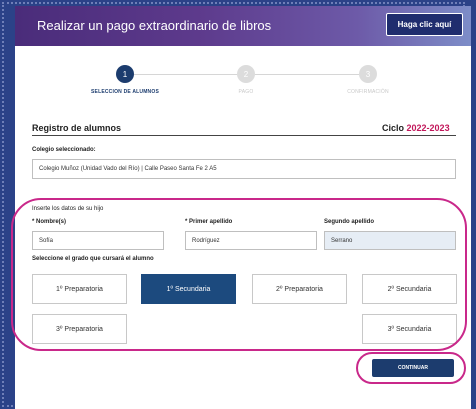 The height and width of the screenshot is (409, 476). I want to click on section-divider, so click(244, 135).